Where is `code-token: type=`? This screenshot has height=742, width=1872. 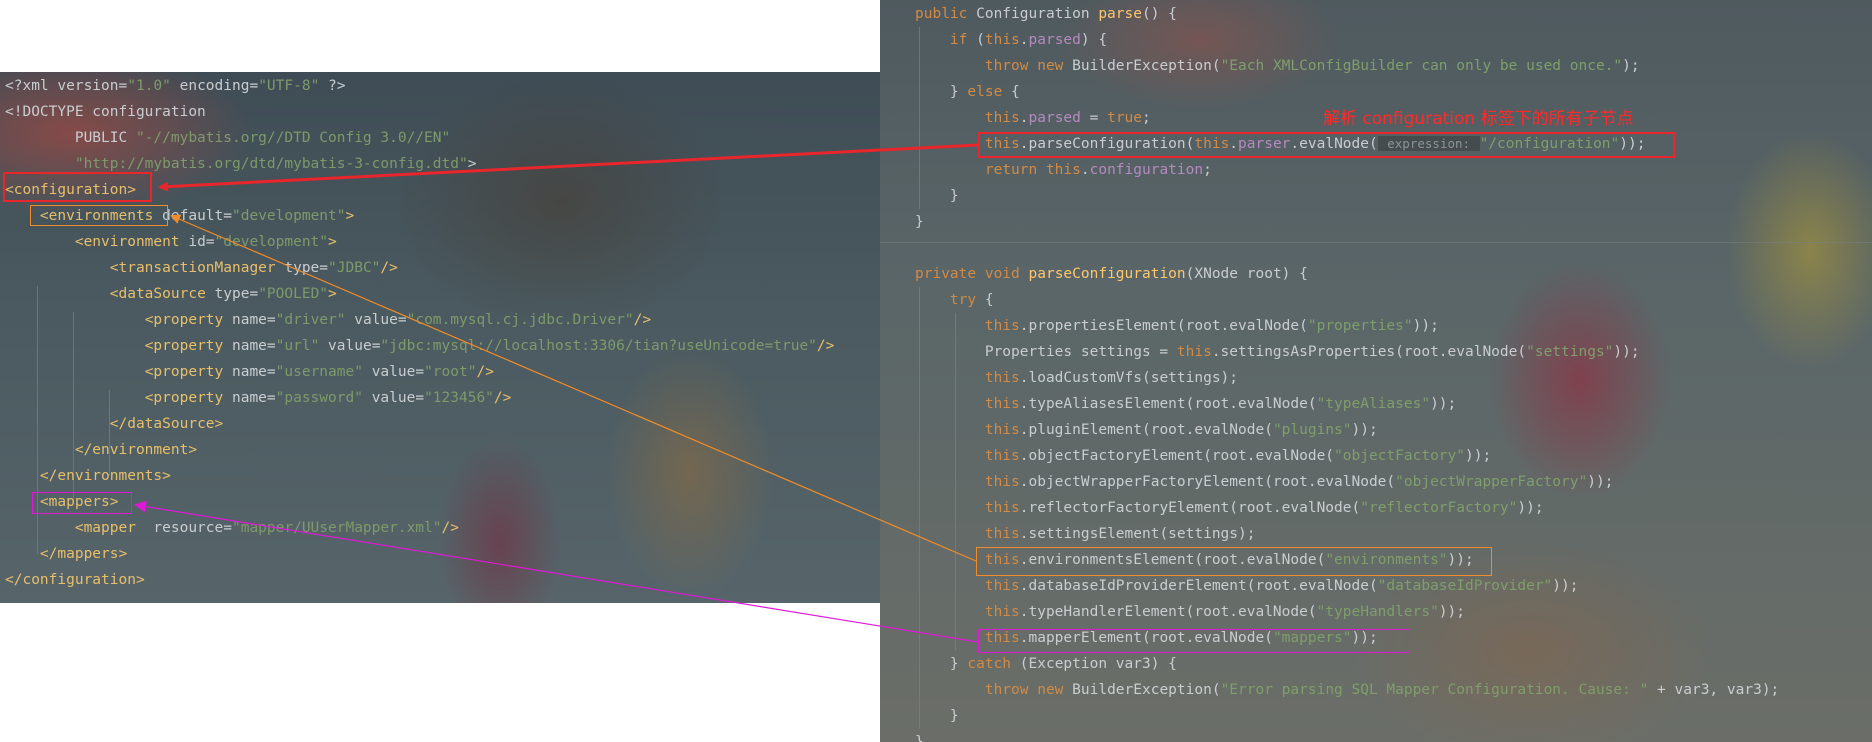
code-token: type= is located at coordinates (232, 294).